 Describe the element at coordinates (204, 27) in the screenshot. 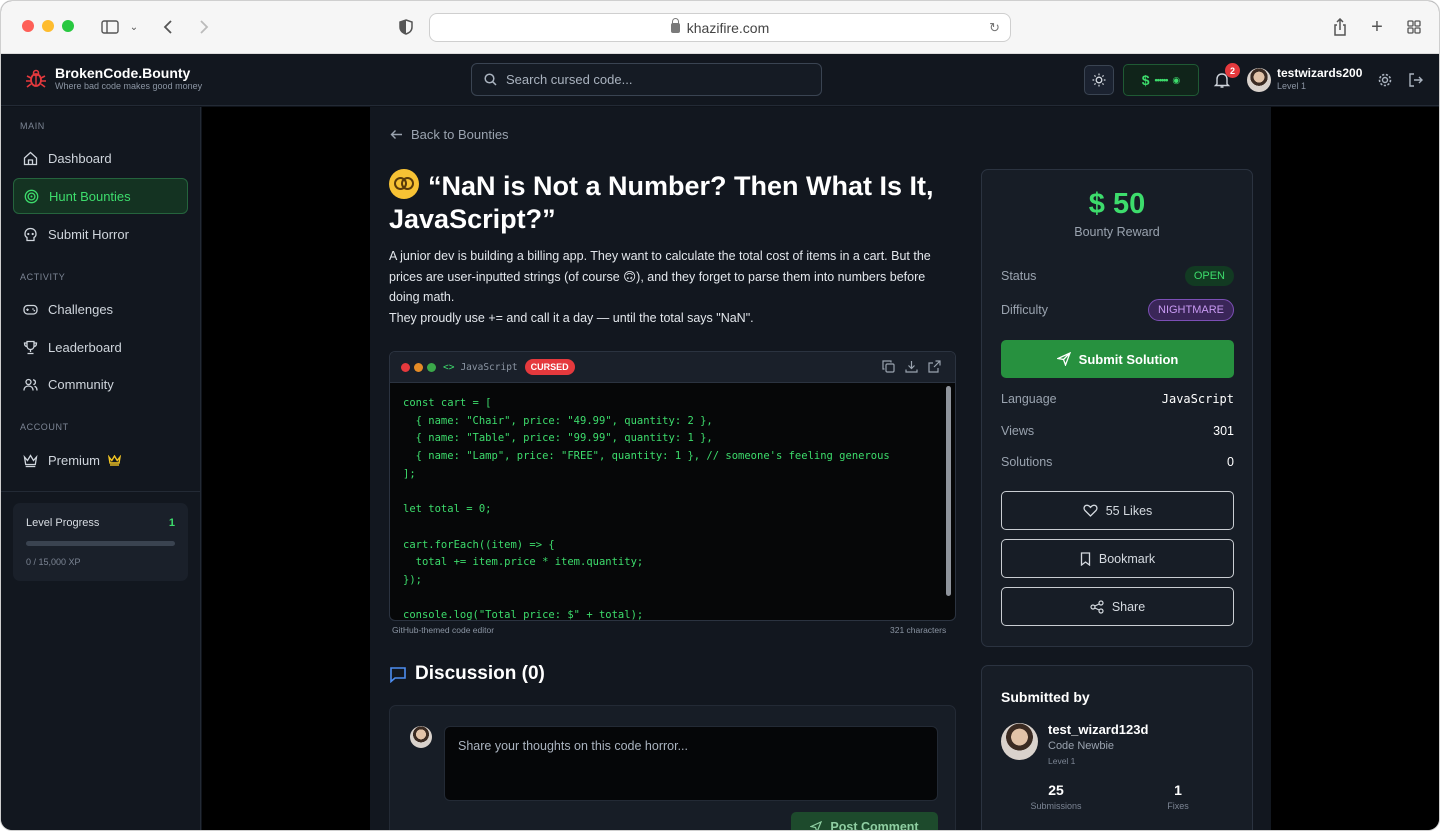

I see `forward-arrow-icon` at that location.